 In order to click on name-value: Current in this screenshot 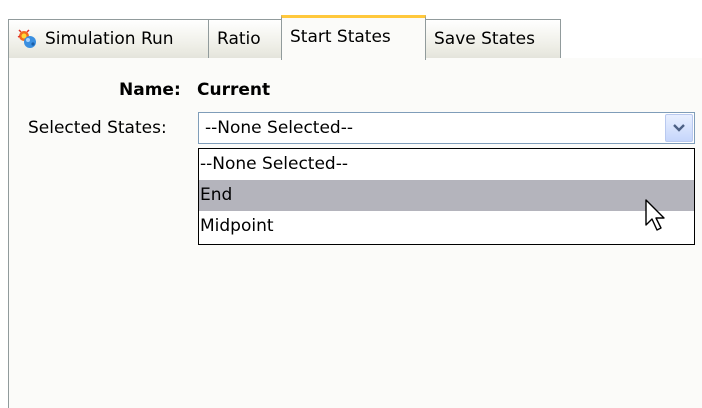, I will do `click(234, 90)`.